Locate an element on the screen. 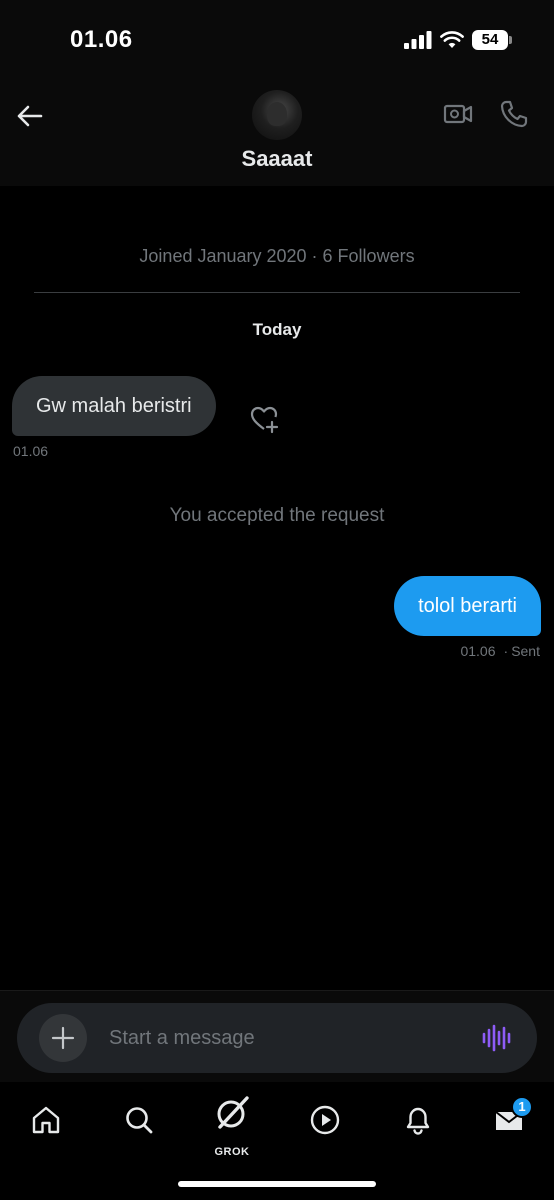  system-note: You accepted the request is located at coordinates (277, 515).